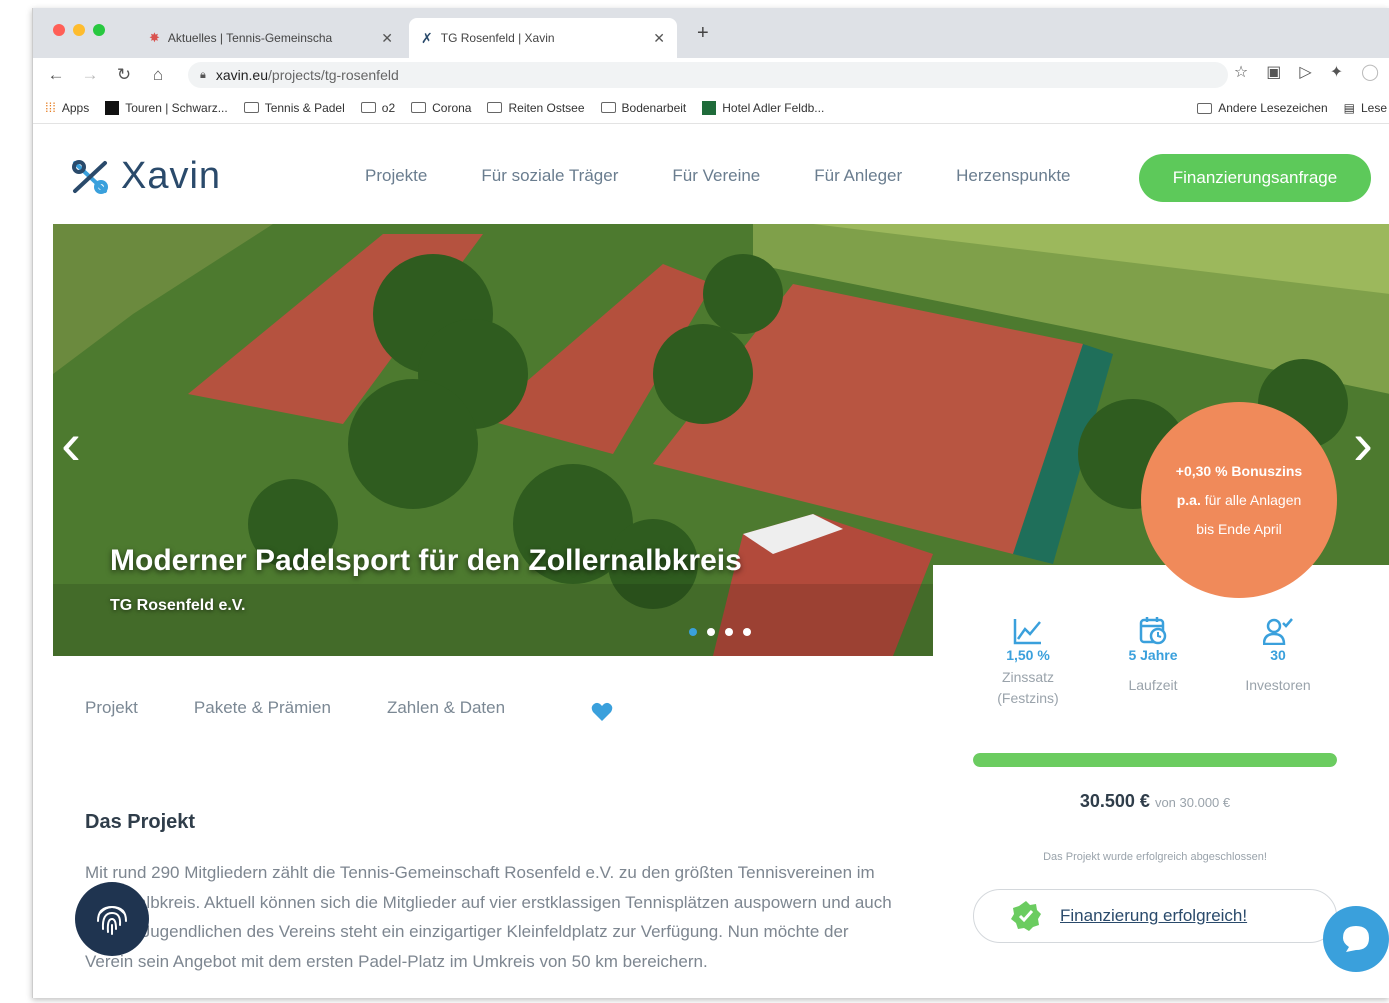  I want to click on finanzierungsanfrage-button: Finanzierungsanfrage, so click(1255, 178).